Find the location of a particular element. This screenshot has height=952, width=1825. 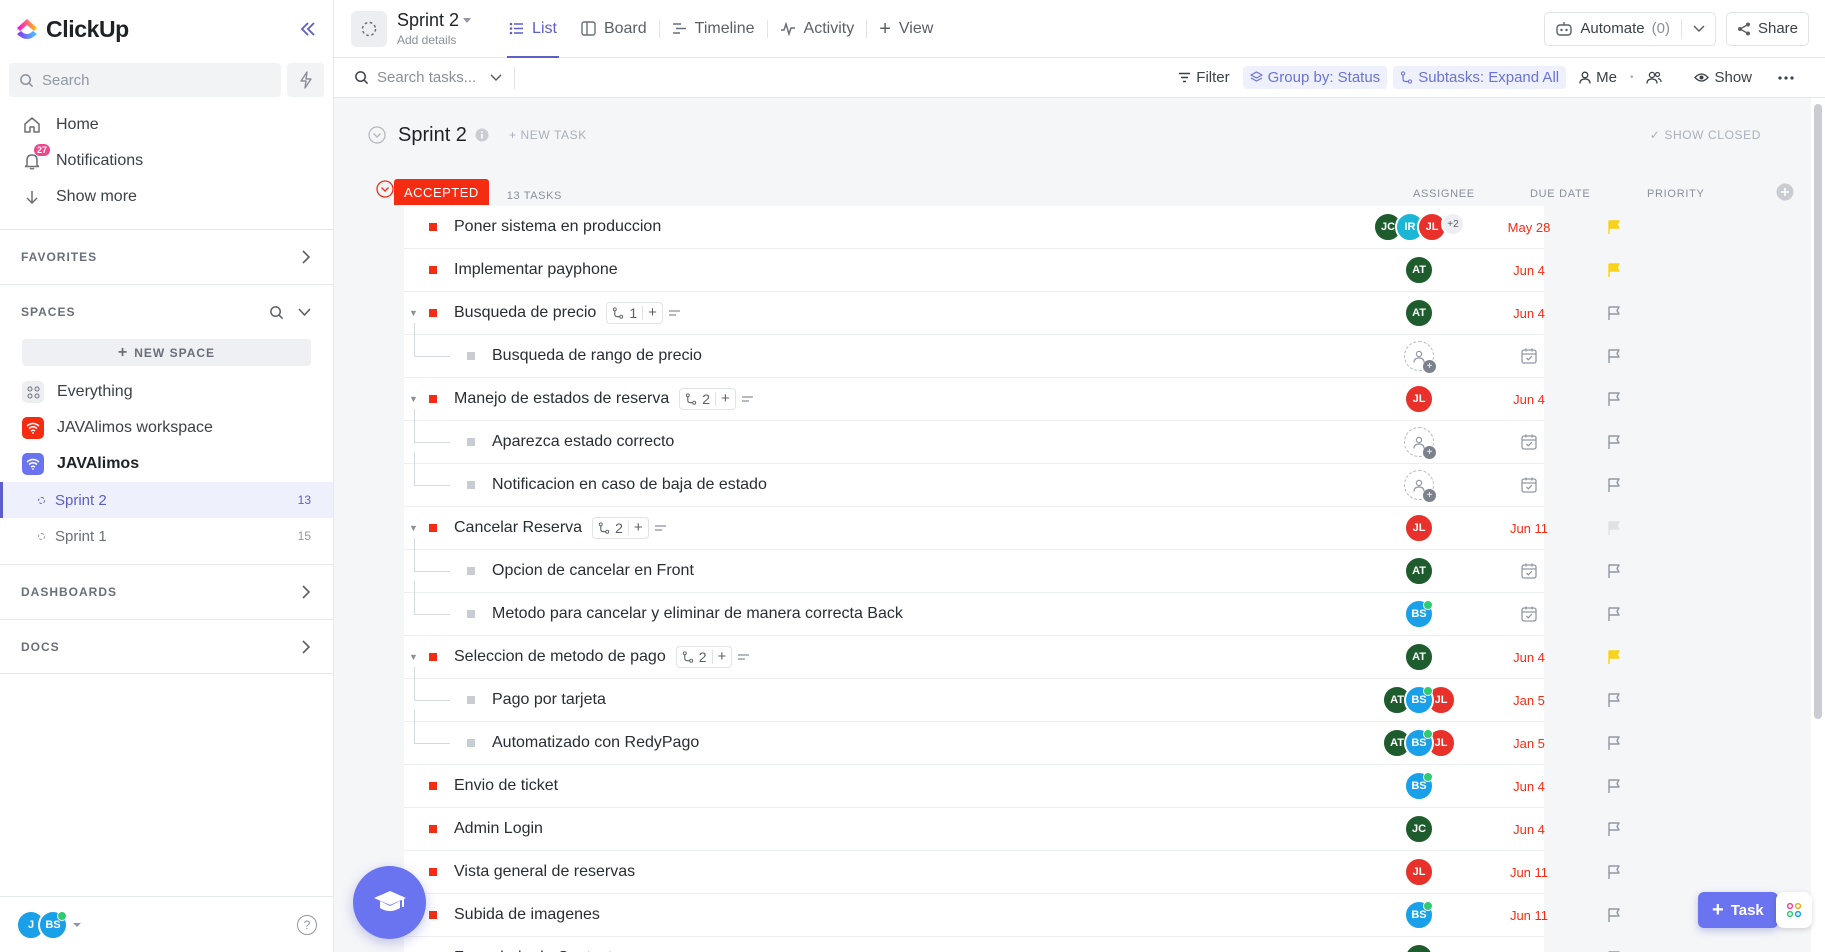

chevron-down-icon is located at coordinates (1699, 28).